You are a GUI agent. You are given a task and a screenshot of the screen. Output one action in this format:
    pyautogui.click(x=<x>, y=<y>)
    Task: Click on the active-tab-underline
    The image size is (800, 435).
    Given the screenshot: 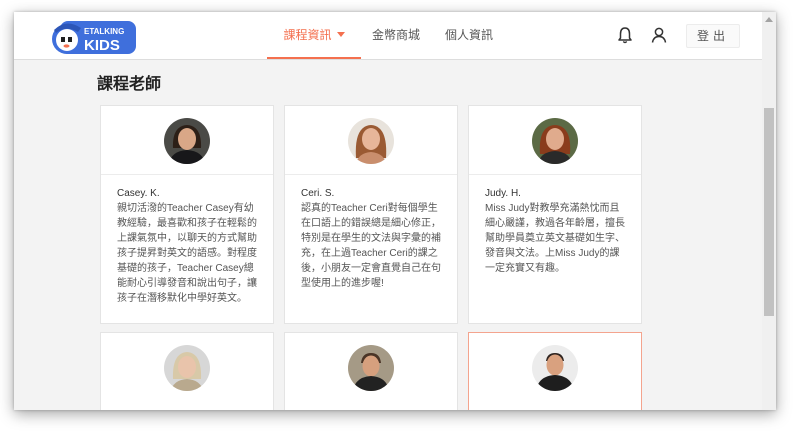 What is the action you would take?
    pyautogui.click(x=314, y=58)
    